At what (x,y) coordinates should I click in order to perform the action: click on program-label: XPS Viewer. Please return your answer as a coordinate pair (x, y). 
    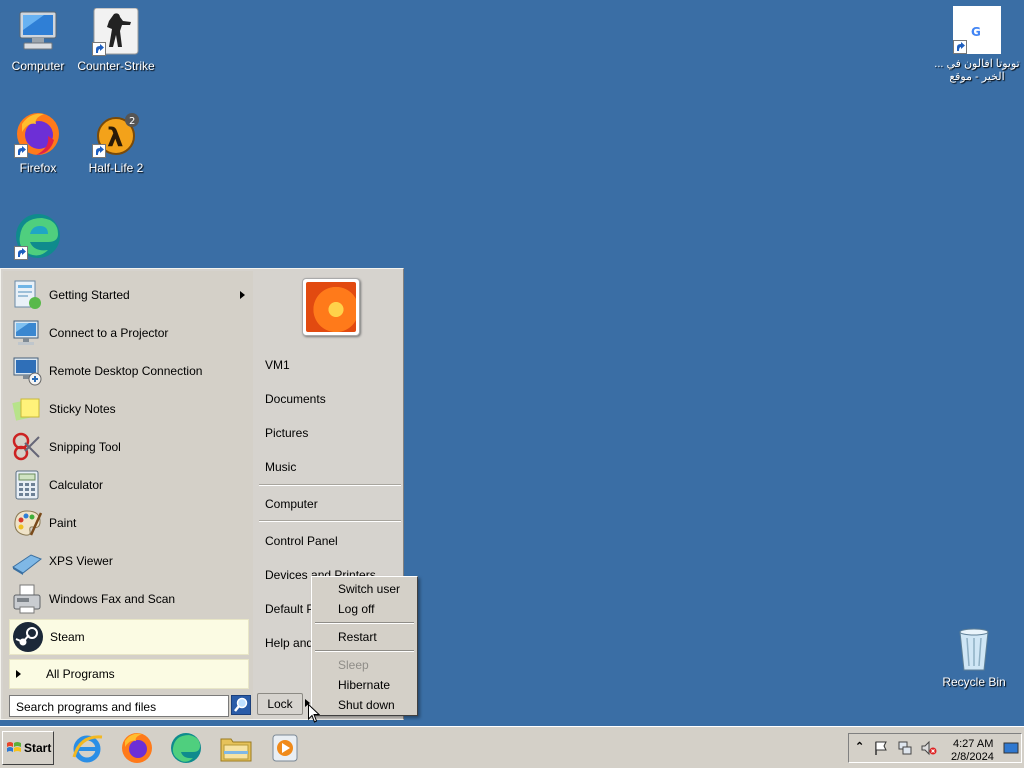
    Looking at the image, I should click on (81, 561).